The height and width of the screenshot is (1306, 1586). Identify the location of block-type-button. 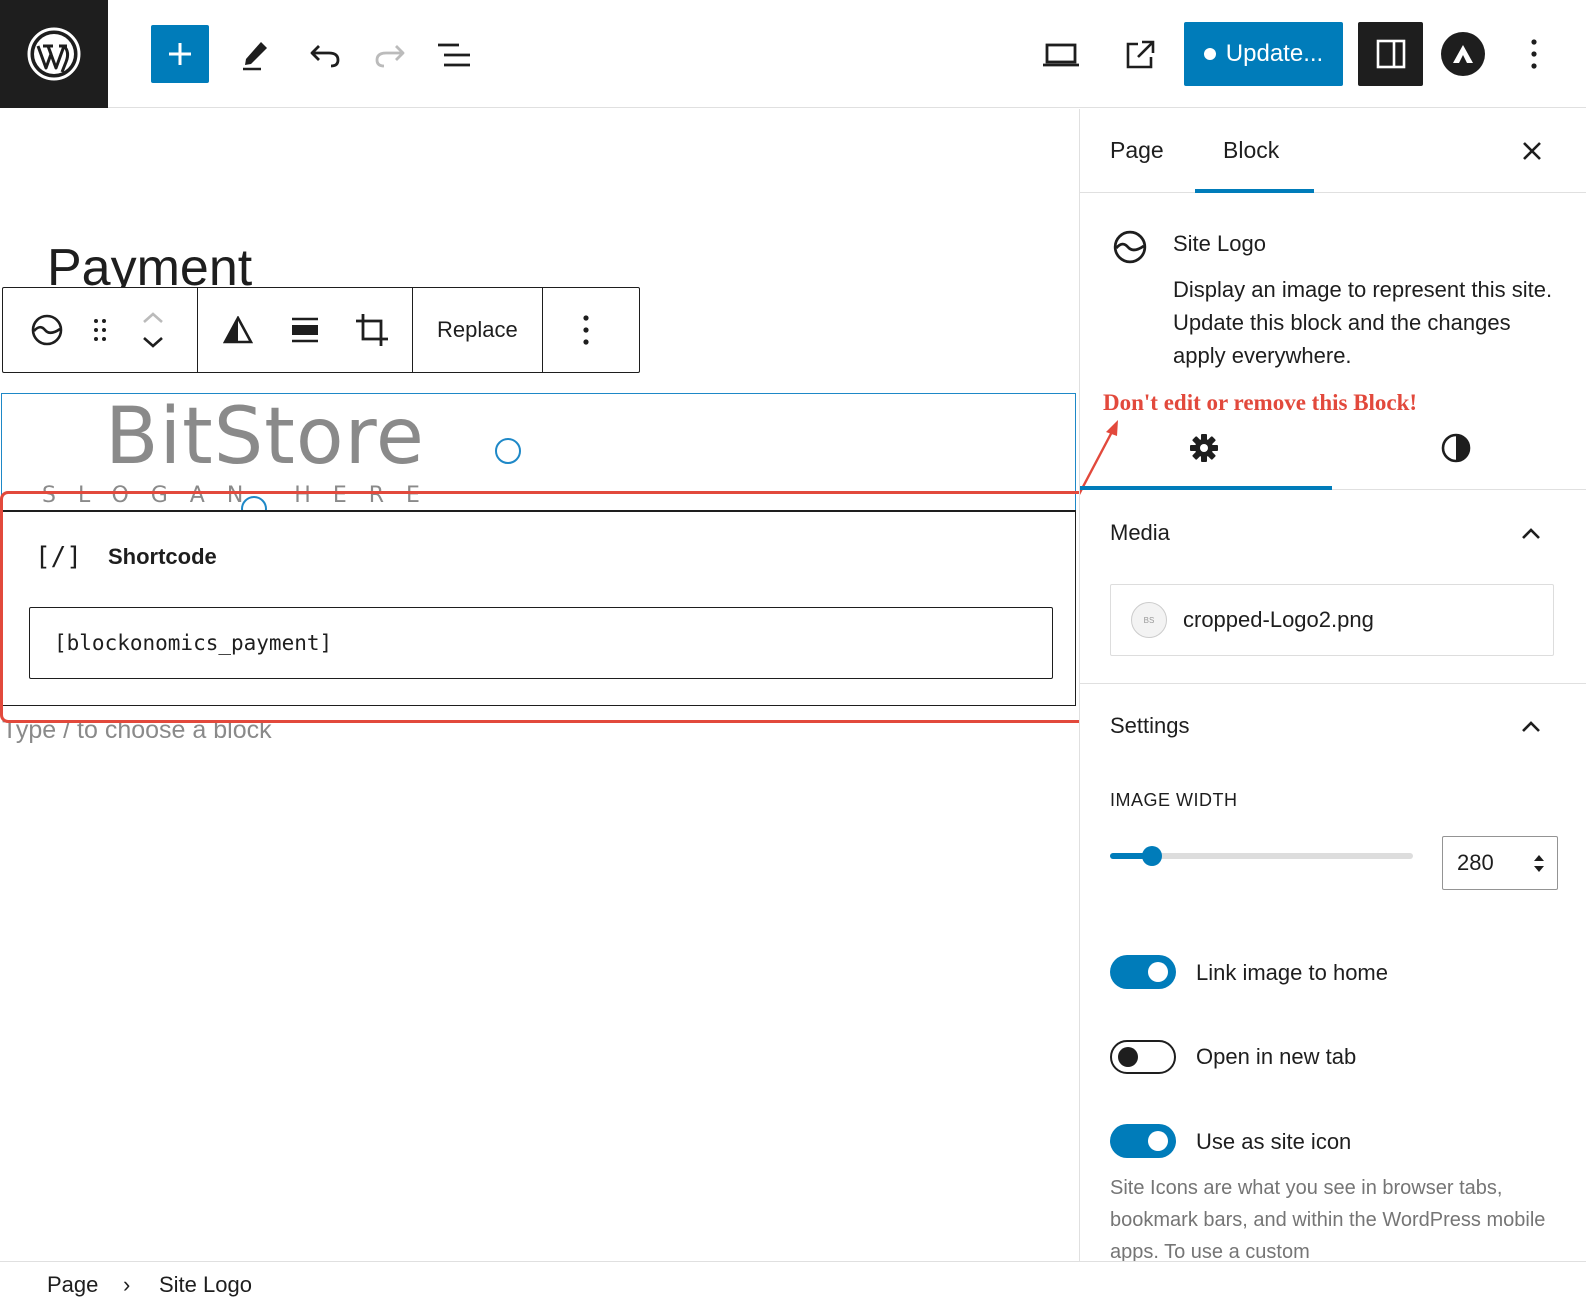
(47, 330).